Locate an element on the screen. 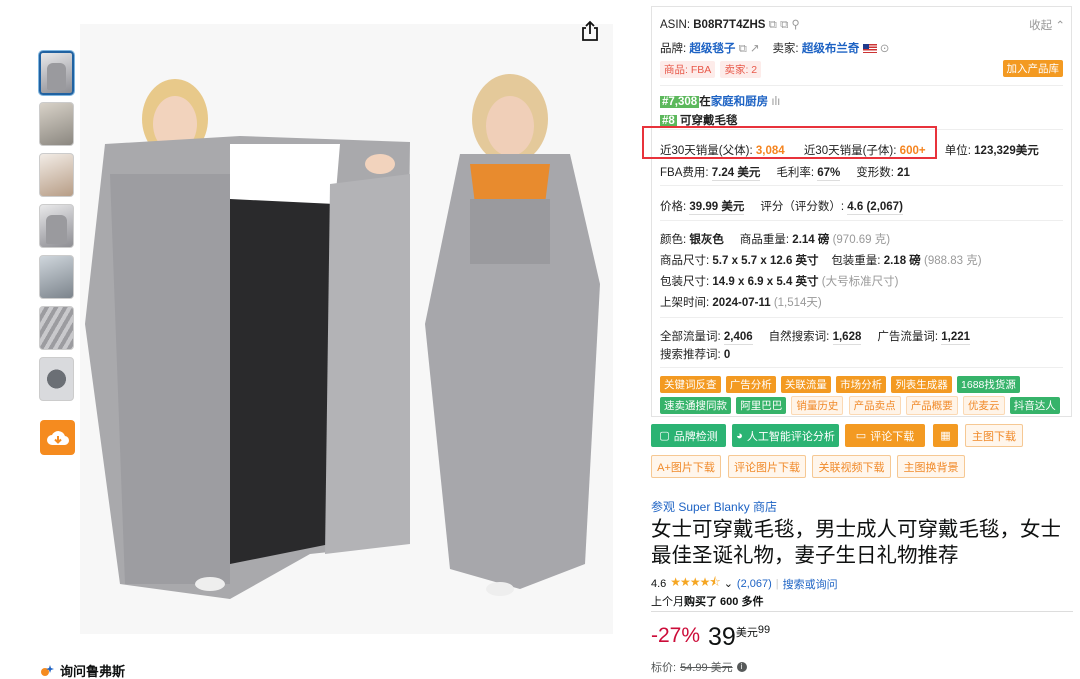 The image size is (1080, 679). rating-label: 评分（评分数）: is located at coordinates (802, 207).